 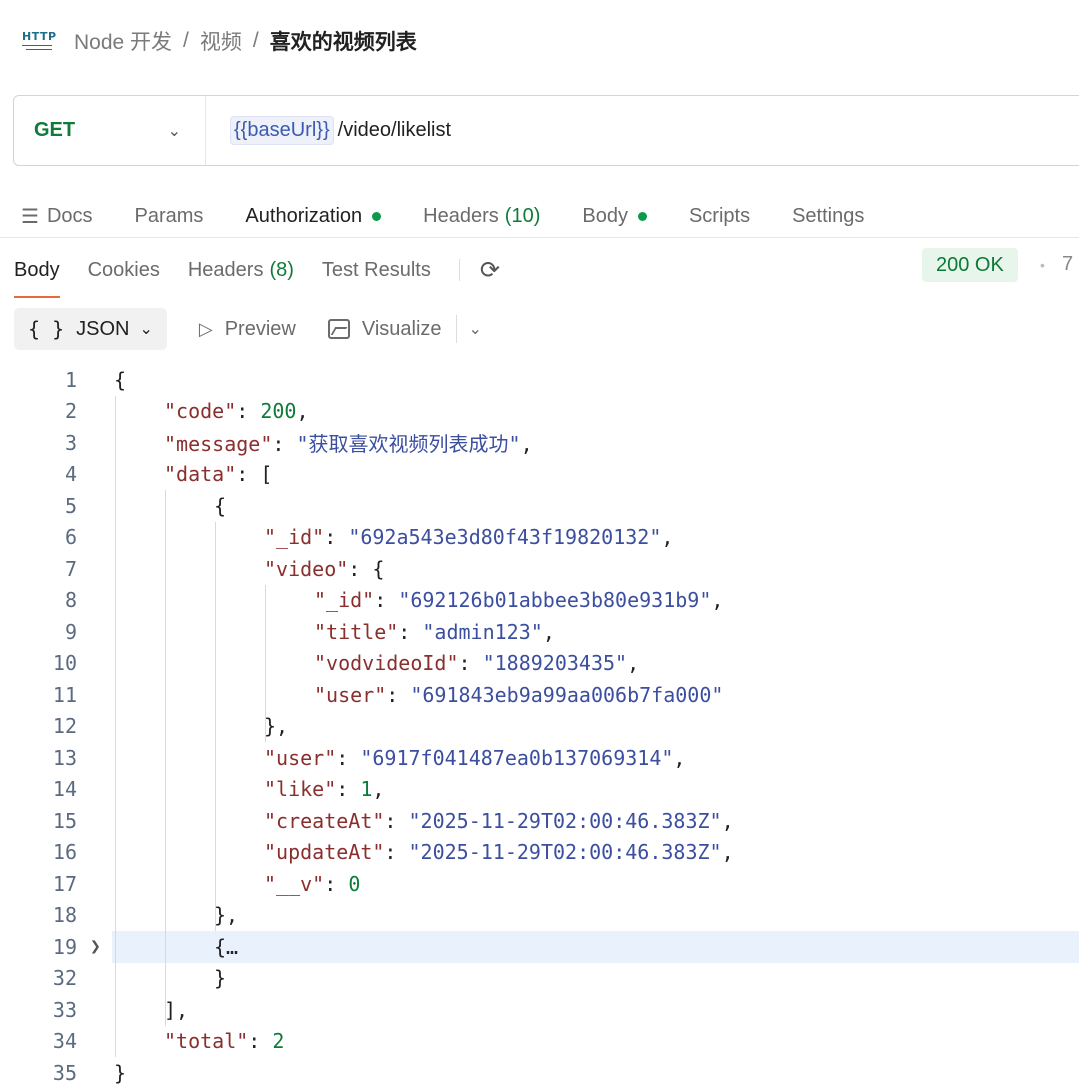 What do you see at coordinates (64, 1072) in the screenshot?
I see `line-number: 35` at bounding box center [64, 1072].